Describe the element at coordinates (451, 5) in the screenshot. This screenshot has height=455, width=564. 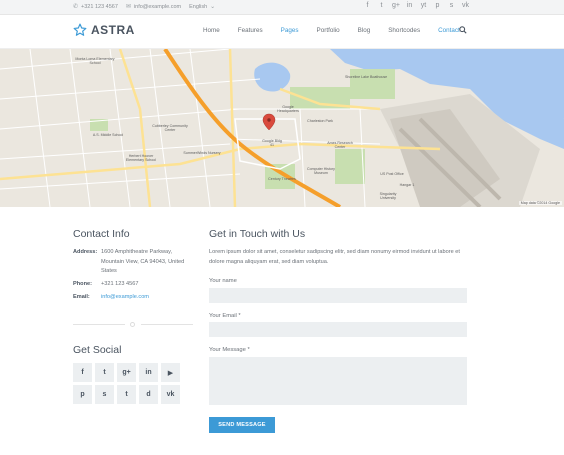
I see `skype-icon: s` at that location.